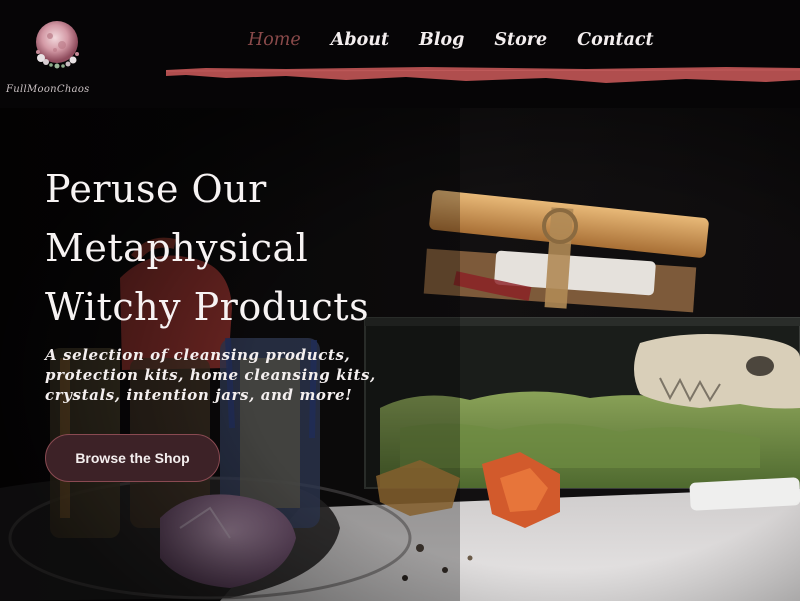  I want to click on hero-title-line-1: Peruse Our, so click(156, 189).